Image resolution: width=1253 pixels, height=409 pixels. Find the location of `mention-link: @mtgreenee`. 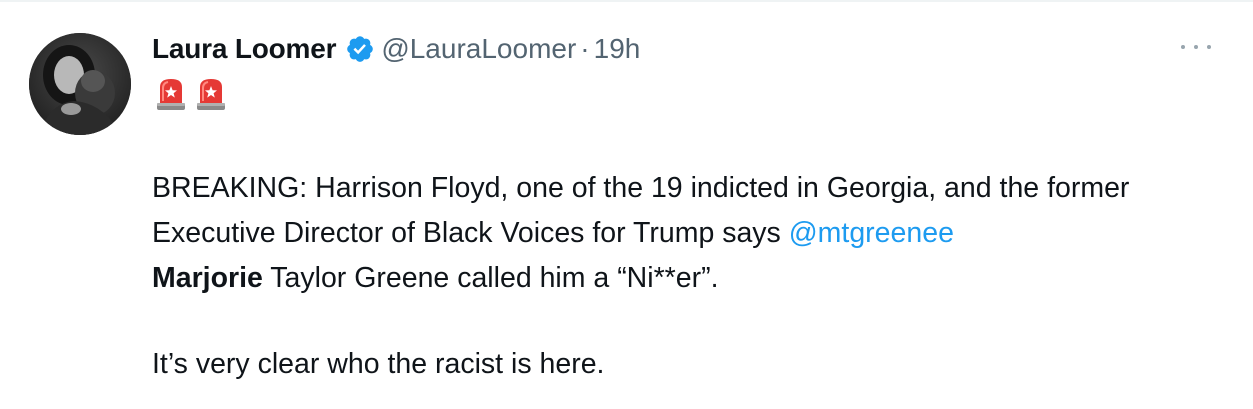

mention-link: @mtgreenee is located at coordinates (871, 233).